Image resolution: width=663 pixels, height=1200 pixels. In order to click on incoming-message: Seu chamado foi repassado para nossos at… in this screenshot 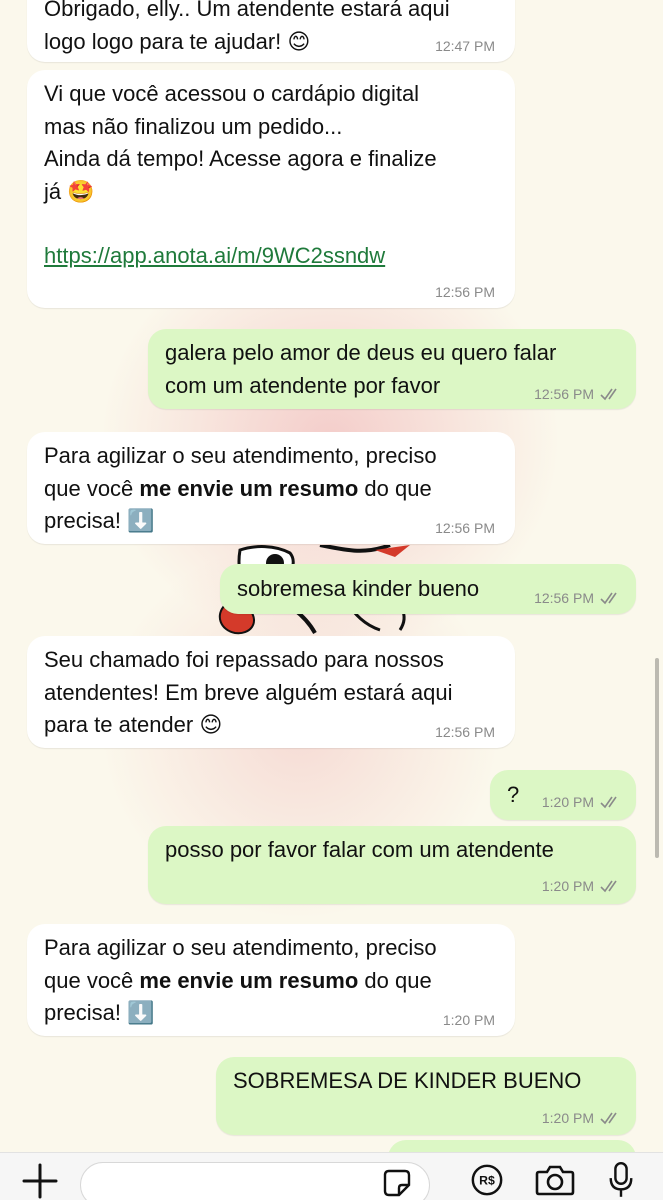, I will do `click(271, 692)`.